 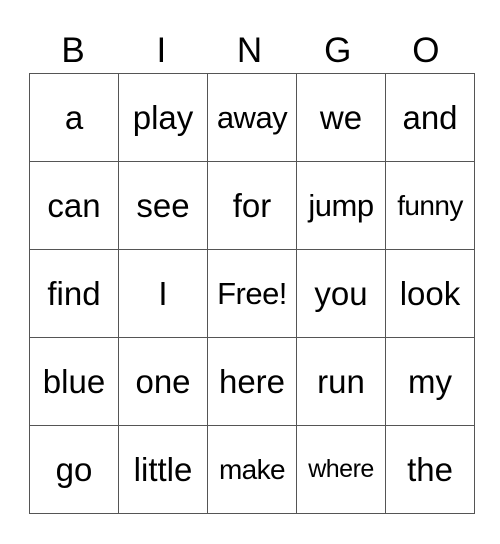 I want to click on header-letter-g: G, so click(x=338, y=50).